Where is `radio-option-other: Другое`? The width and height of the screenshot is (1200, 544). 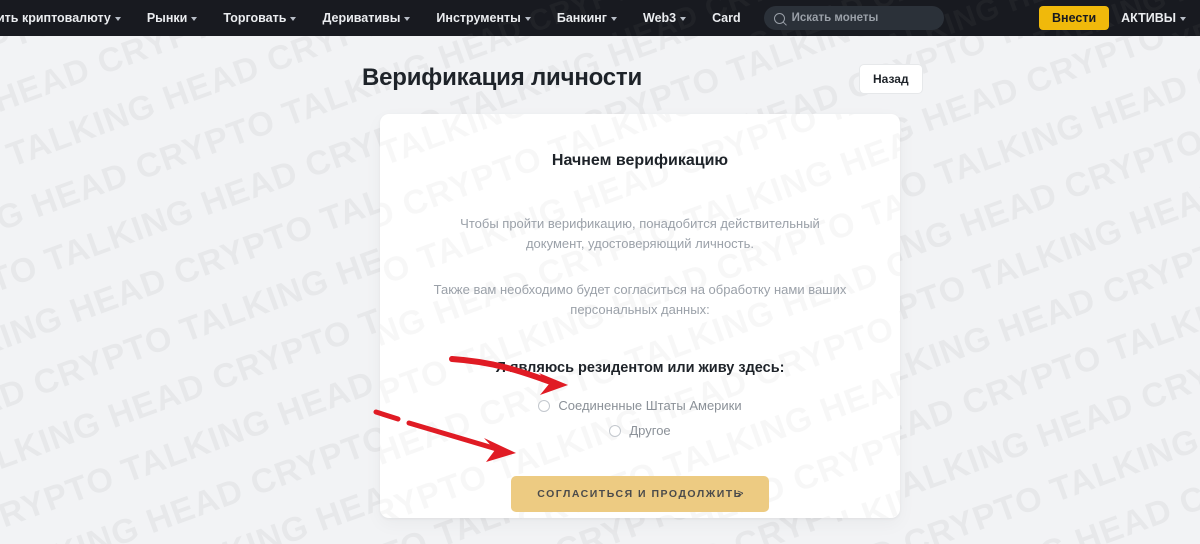
radio-option-other: Другое is located at coordinates (640, 430).